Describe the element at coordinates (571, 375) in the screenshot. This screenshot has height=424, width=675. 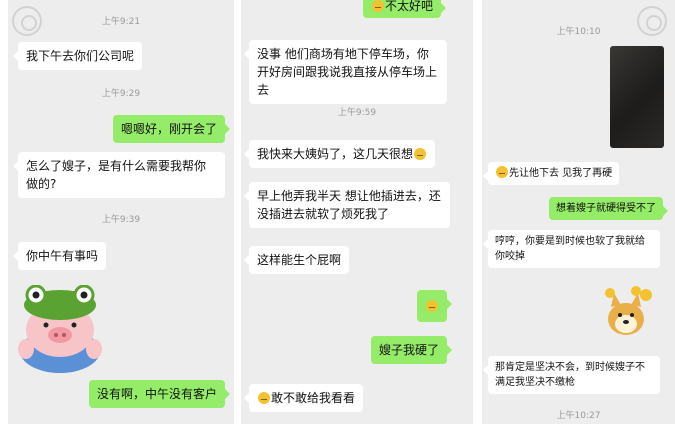
I see `message-received: 那肯定是坚决不会，到时候嫂子不满足我坚决不缴枪` at that location.